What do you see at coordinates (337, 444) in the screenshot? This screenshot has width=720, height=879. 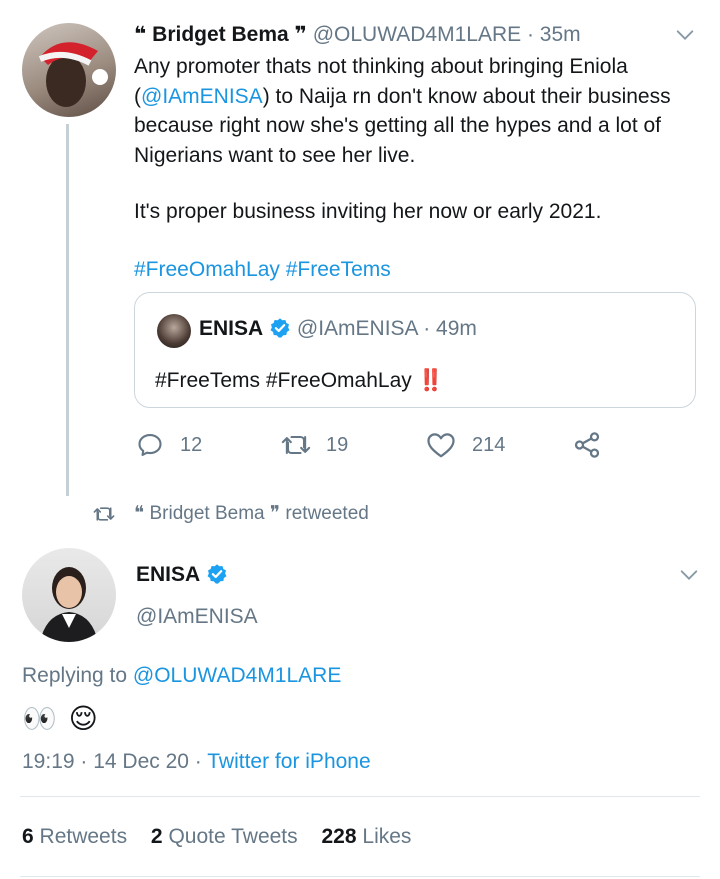 I see `retweet-count: 19` at bounding box center [337, 444].